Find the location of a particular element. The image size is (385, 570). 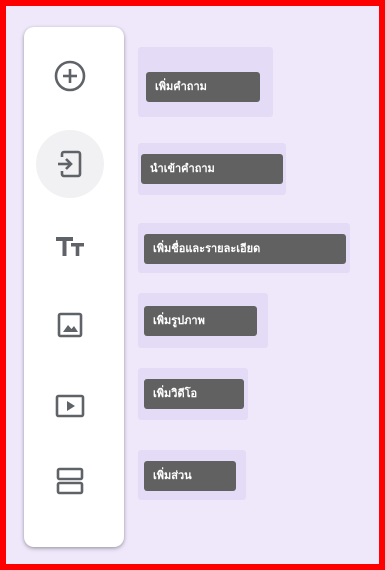

tooltip-add-image: เพิ่มรูปภาพ is located at coordinates (200, 321).